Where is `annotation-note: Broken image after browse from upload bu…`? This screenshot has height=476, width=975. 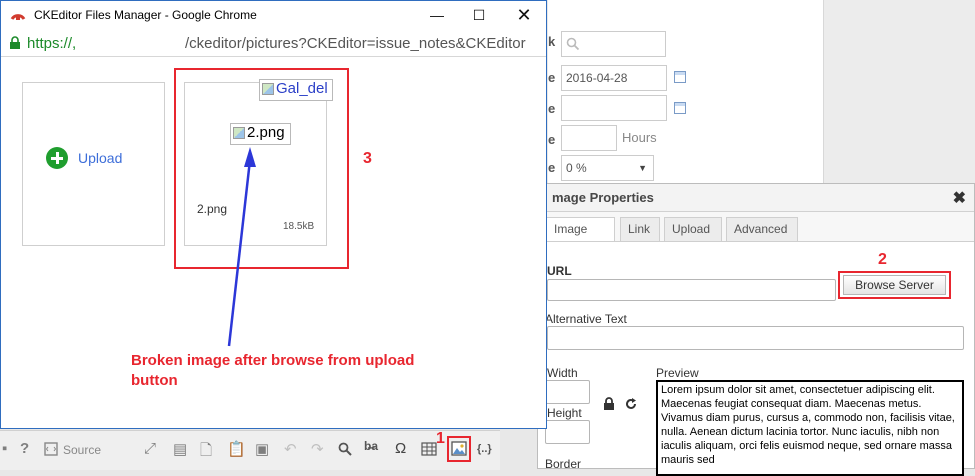 annotation-note: Broken image after browse from upload bu… is located at coordinates (273, 370).